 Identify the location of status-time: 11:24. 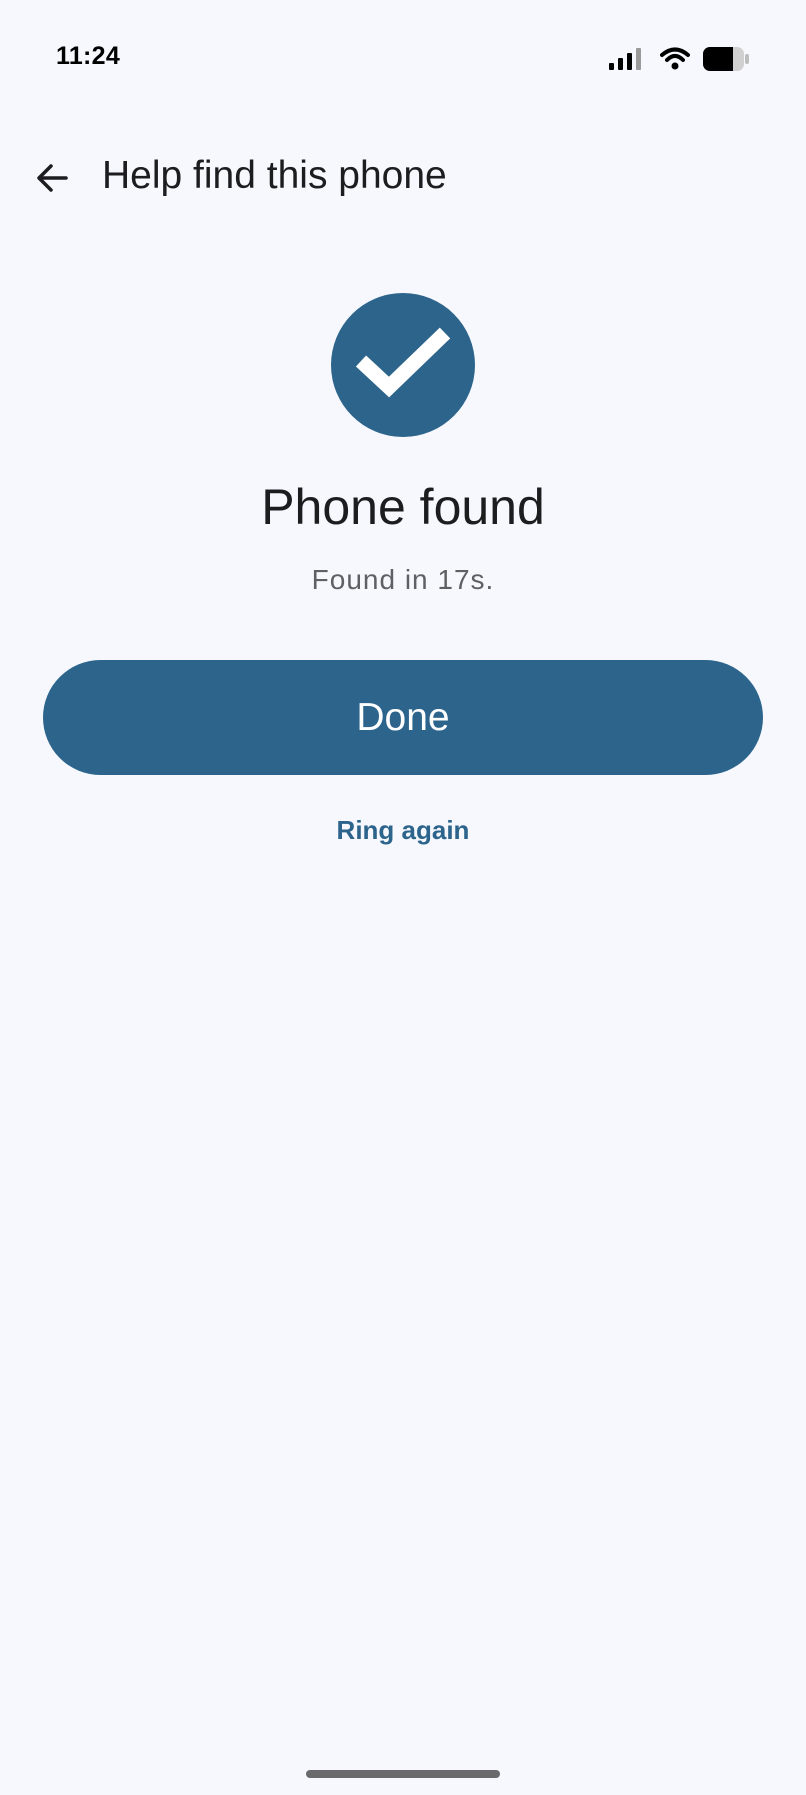
(88, 56).